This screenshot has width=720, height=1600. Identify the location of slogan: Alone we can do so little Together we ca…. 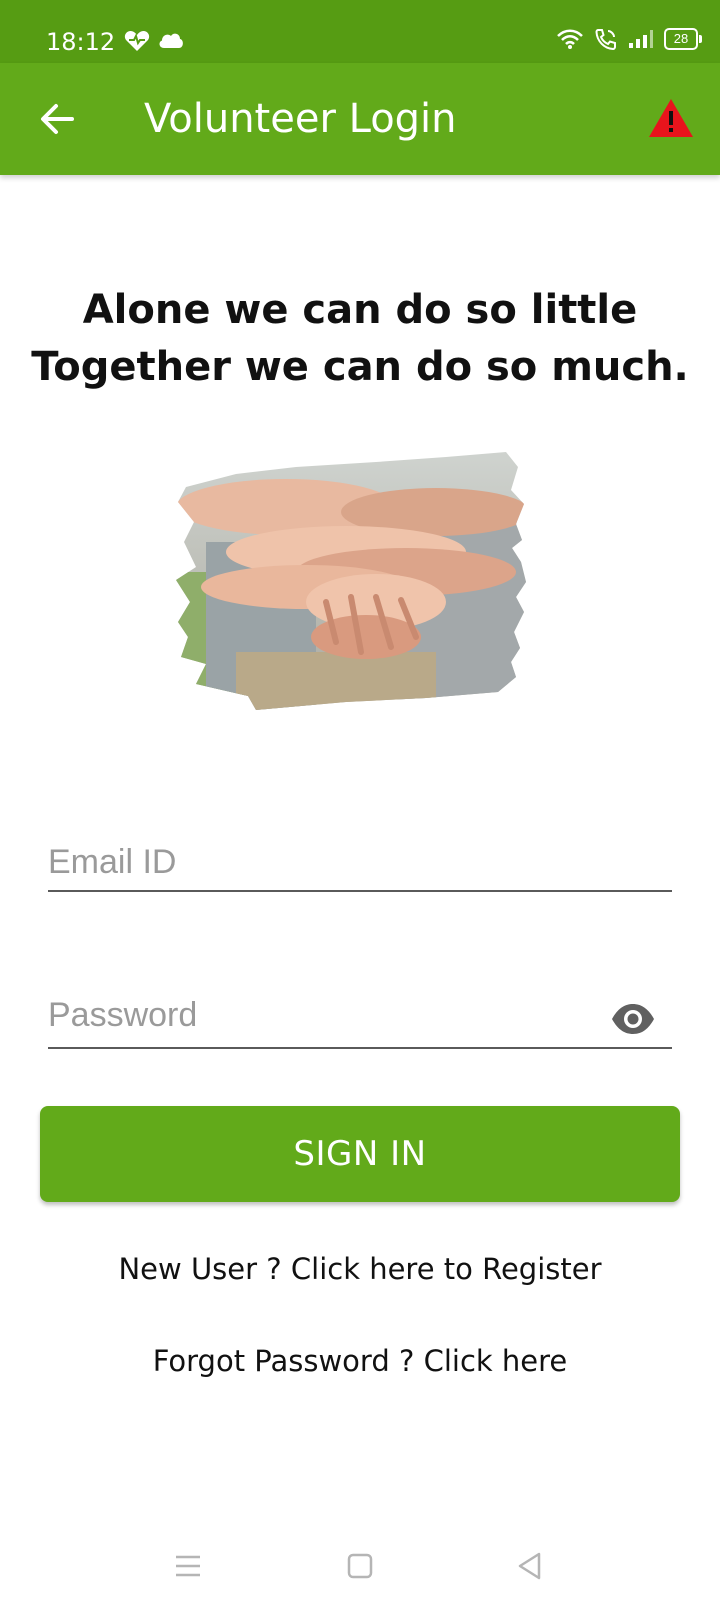
(360, 339).